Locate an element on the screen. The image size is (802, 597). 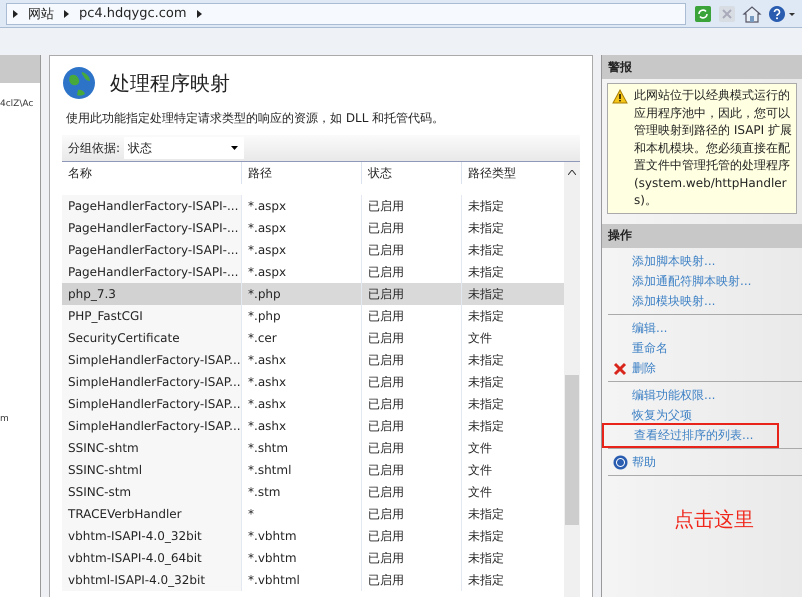
table-cell: TRACEVerbHandler is located at coordinates (152, 514).